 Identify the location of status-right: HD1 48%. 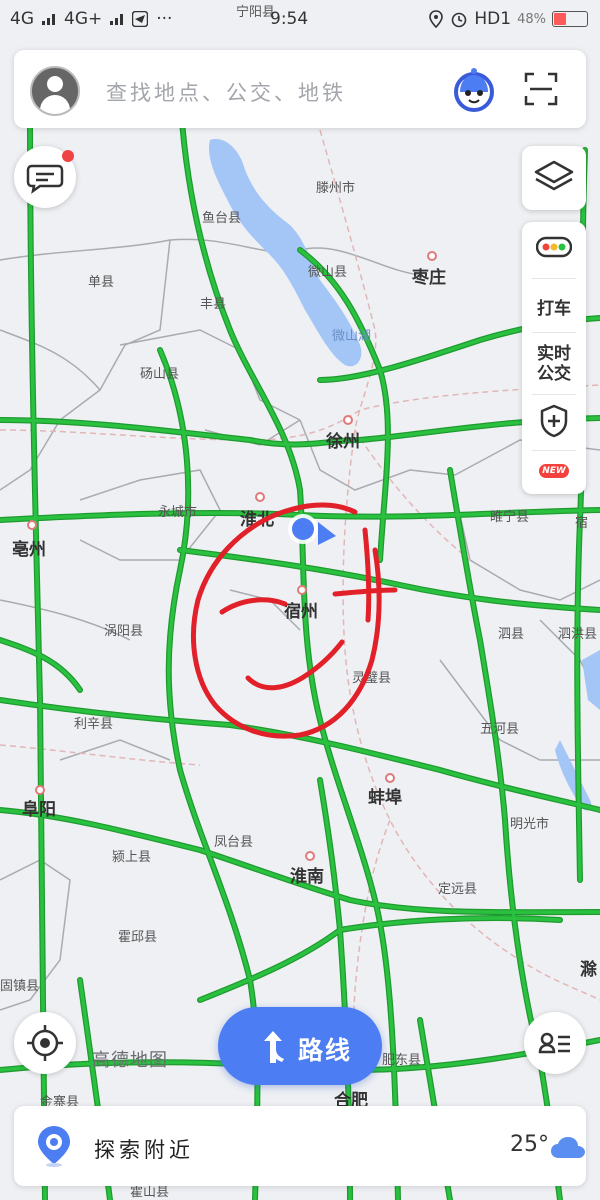
(508, 19).